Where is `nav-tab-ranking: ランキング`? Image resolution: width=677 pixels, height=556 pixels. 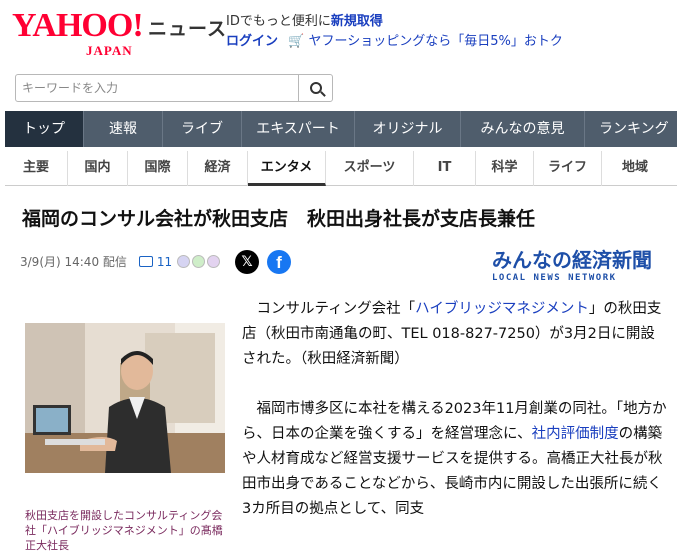
nav-tab-ranking: ランキング is located at coordinates (631, 129).